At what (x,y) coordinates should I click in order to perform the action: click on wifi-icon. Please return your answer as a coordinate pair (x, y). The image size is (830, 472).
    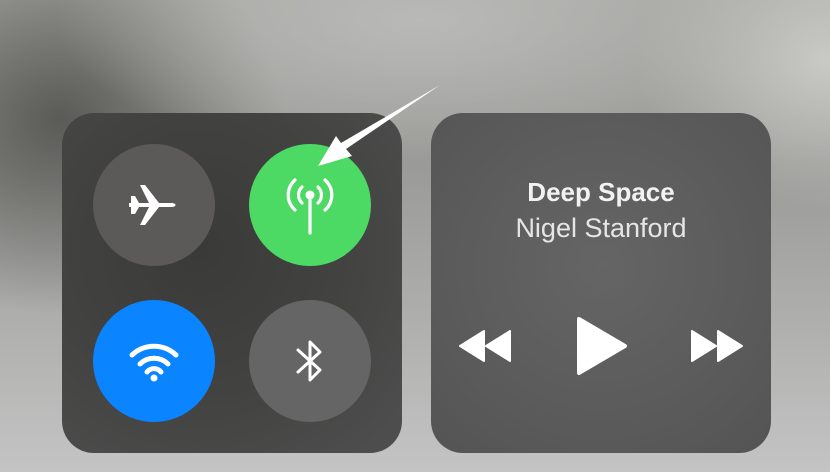
    Looking at the image, I should click on (154, 362).